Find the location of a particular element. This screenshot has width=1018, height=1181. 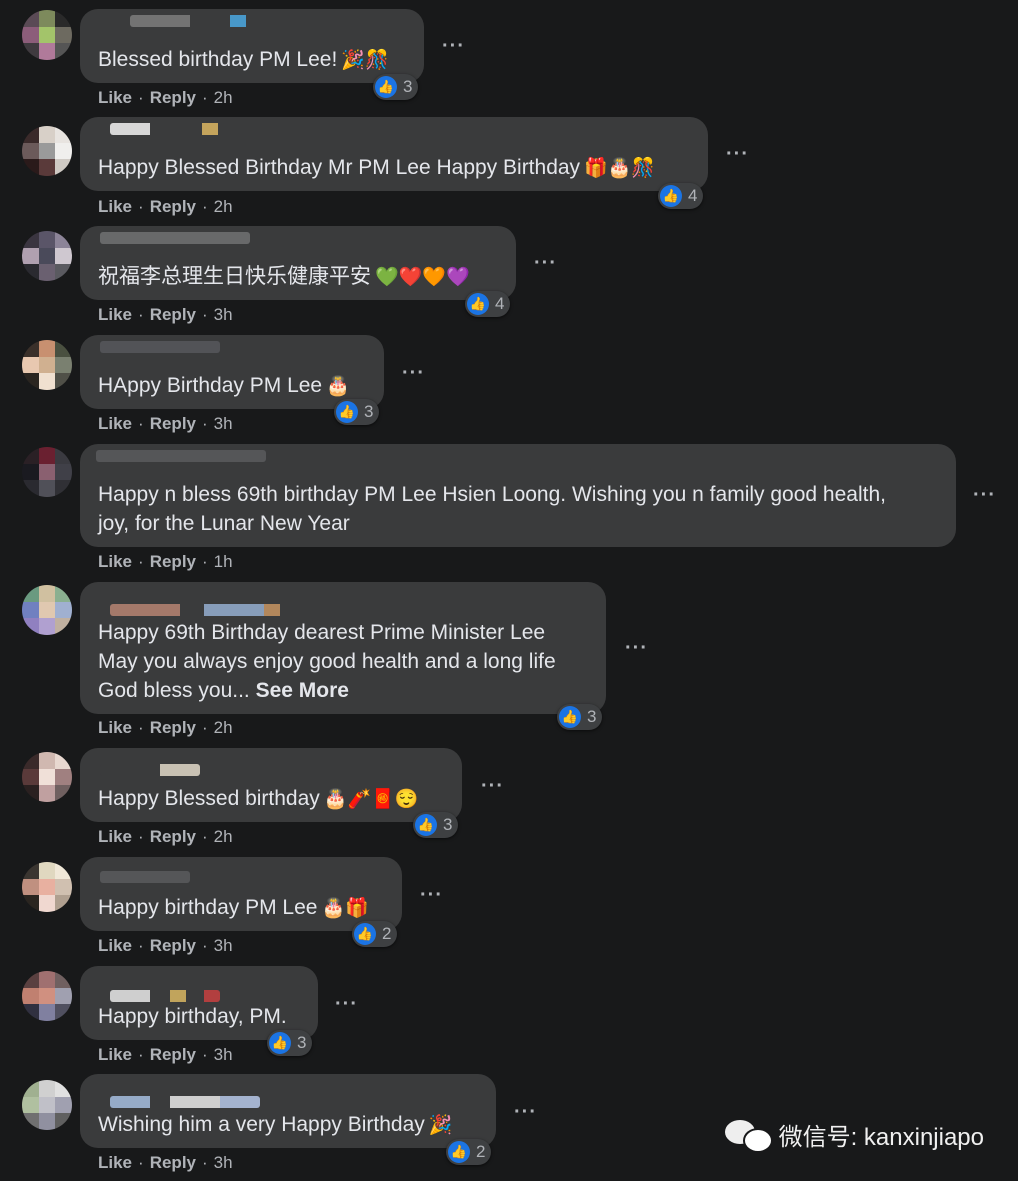

watermark-label: 微信号: kanxinjiapo is located at coordinates (881, 1137).